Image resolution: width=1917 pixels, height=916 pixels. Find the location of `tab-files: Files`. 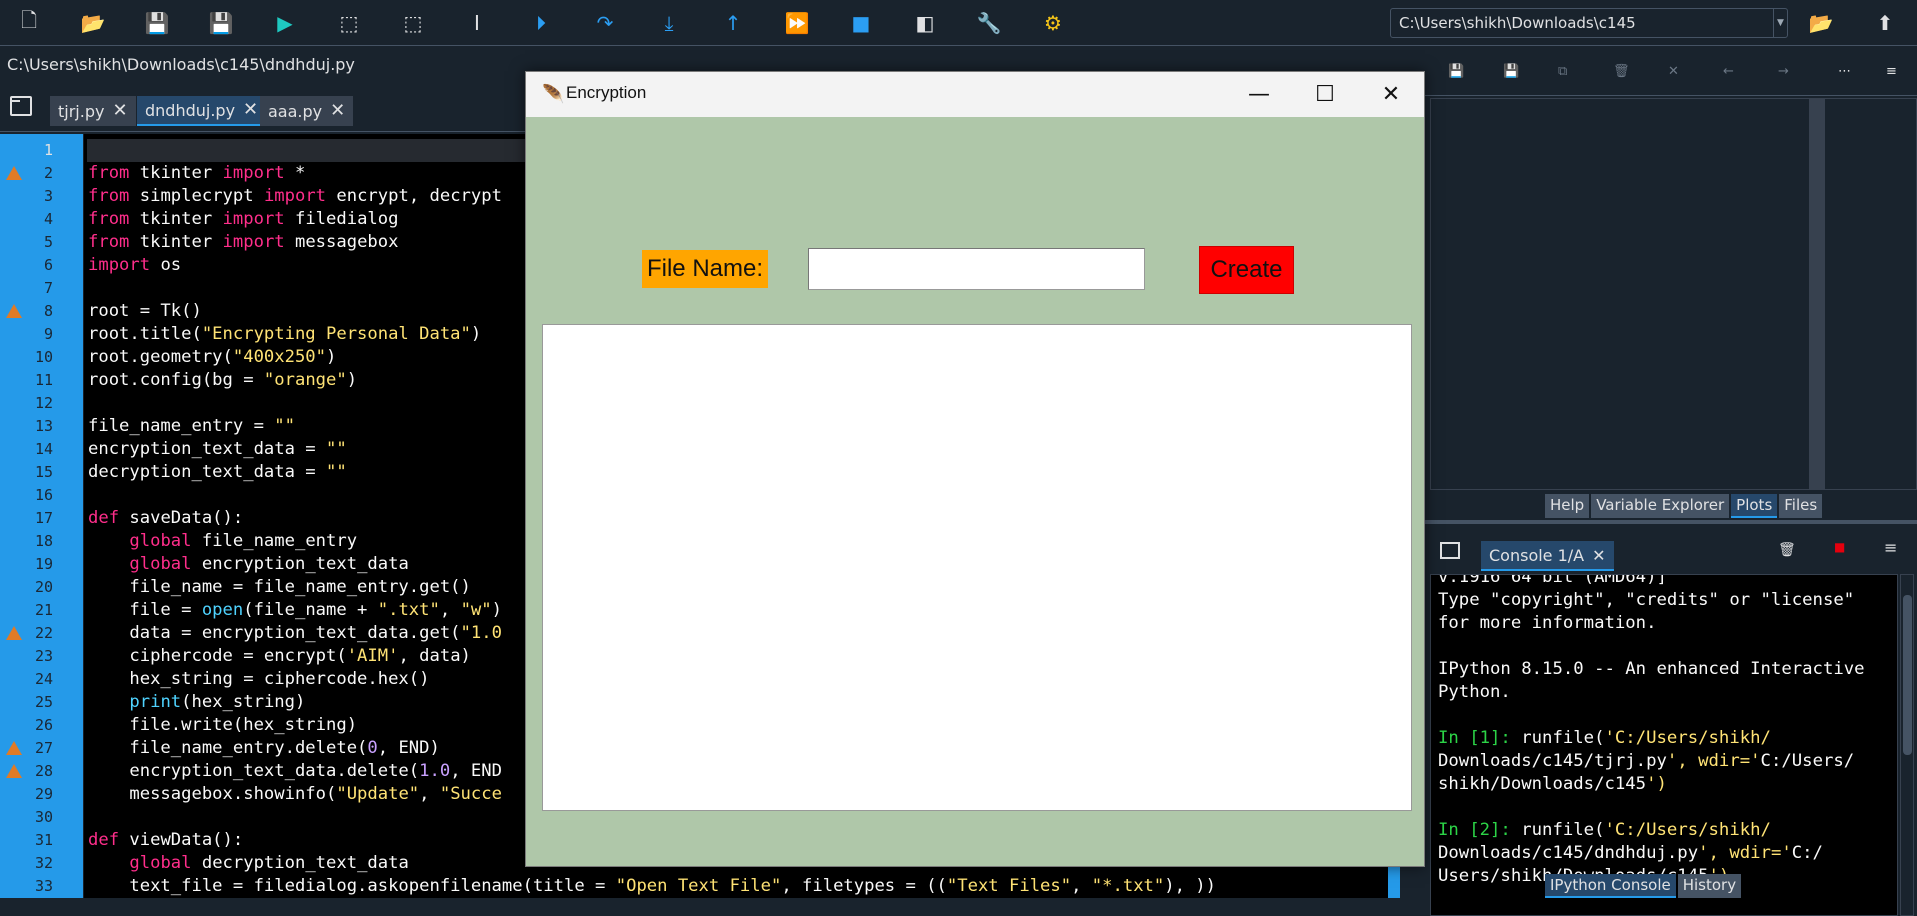

tab-files: Files is located at coordinates (1801, 506).